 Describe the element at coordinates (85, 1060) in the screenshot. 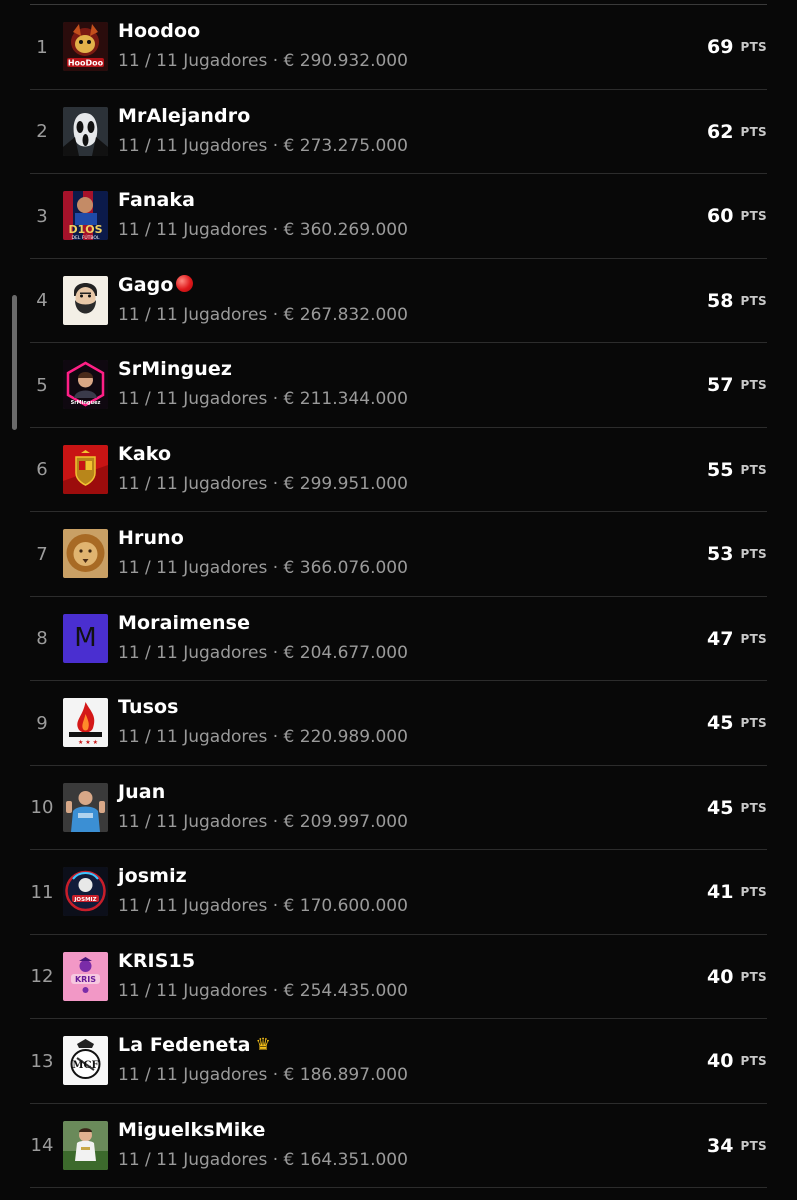

I see `real-madrid-crest-avatar: MCF` at that location.